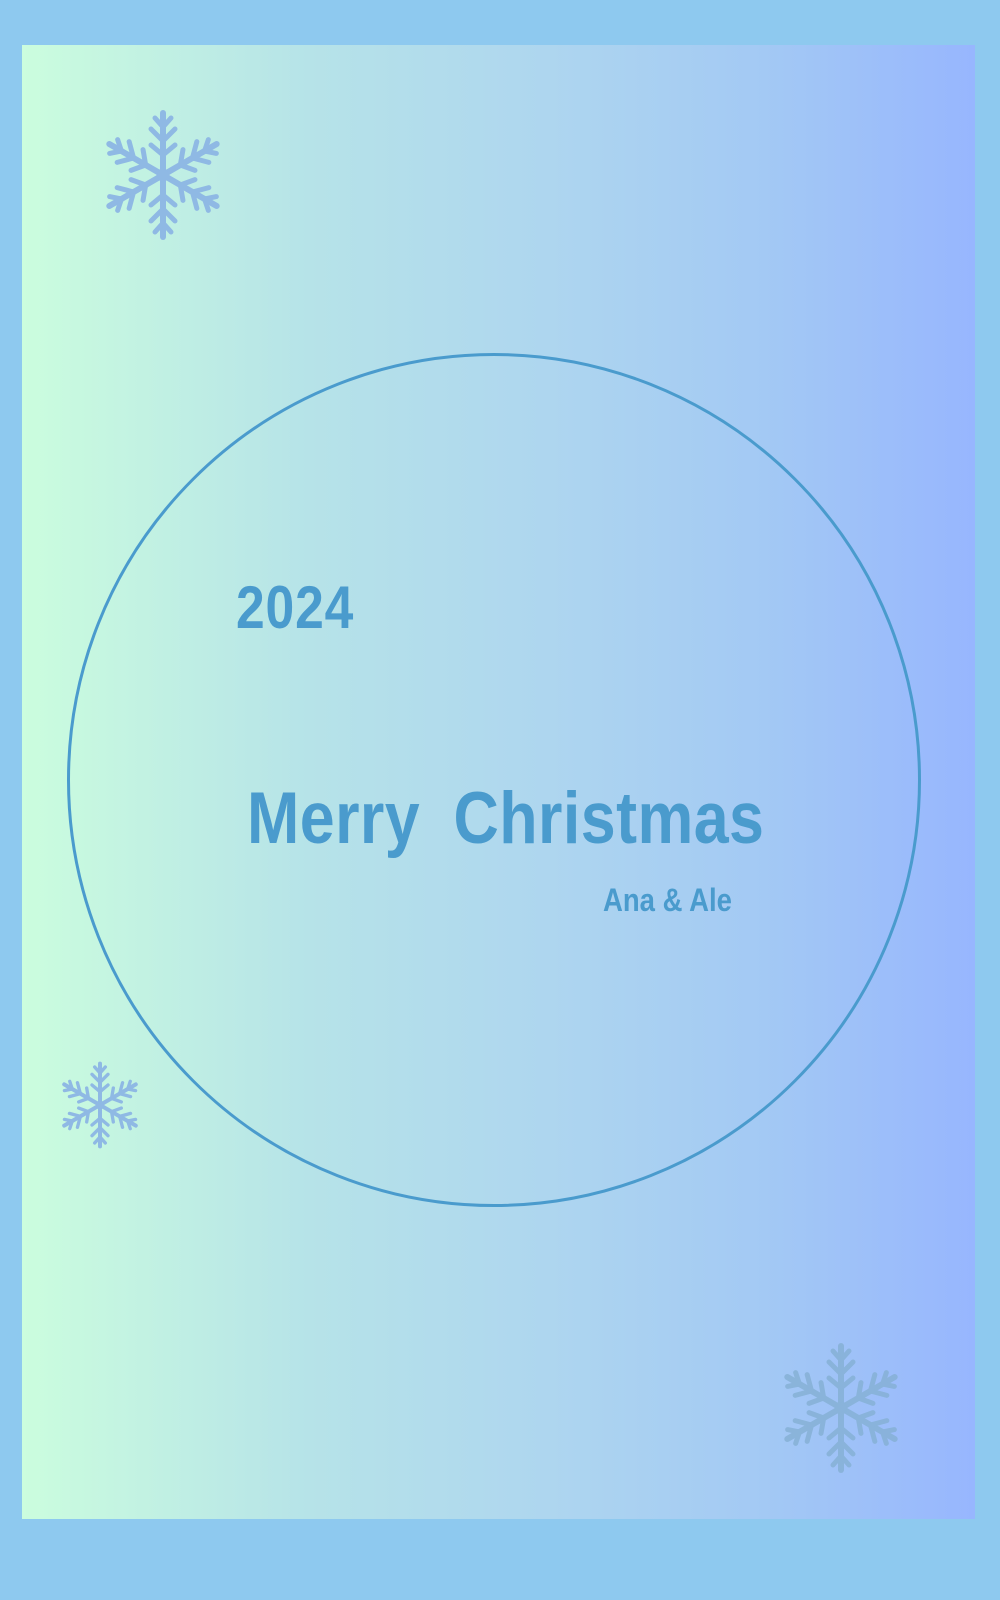 The height and width of the screenshot is (1600, 1000). What do you see at coordinates (506, 818) in the screenshot?
I see `greeting-title: Merry Christmas` at bounding box center [506, 818].